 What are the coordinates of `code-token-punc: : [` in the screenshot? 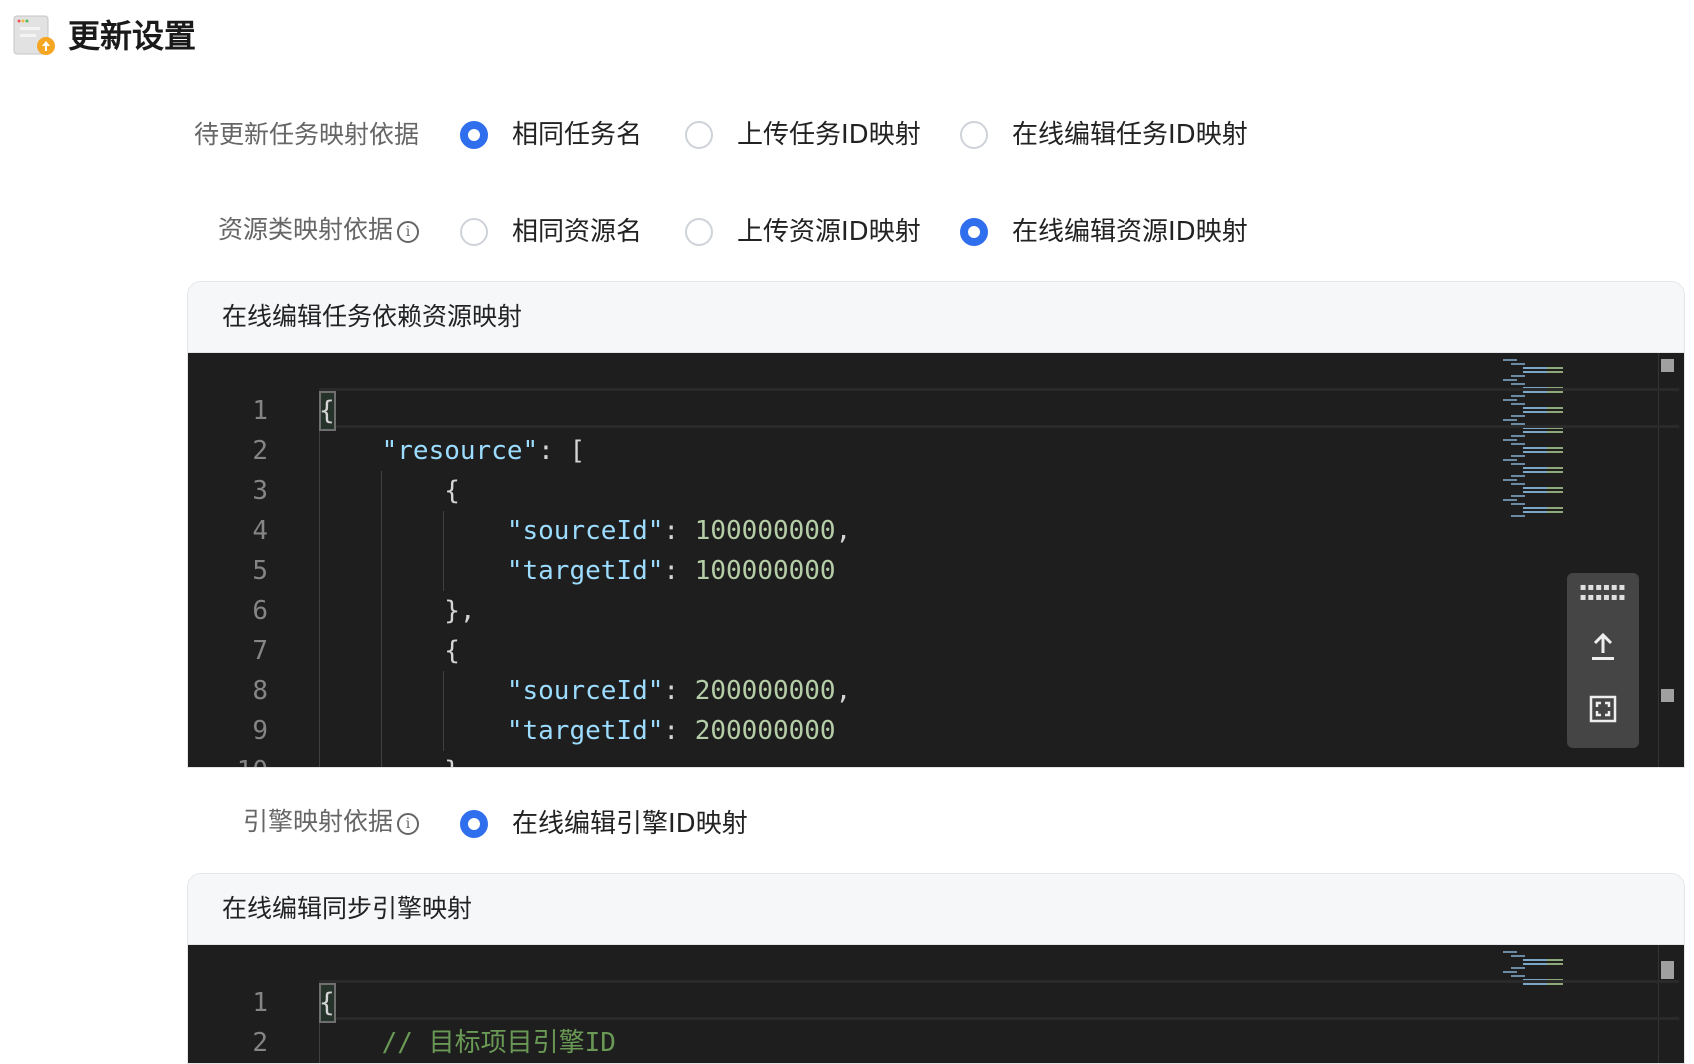 It's located at (562, 451).